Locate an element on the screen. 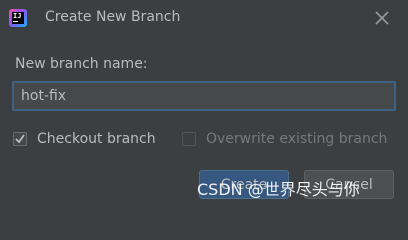 The image size is (408, 240). close-icon is located at coordinates (382, 18).